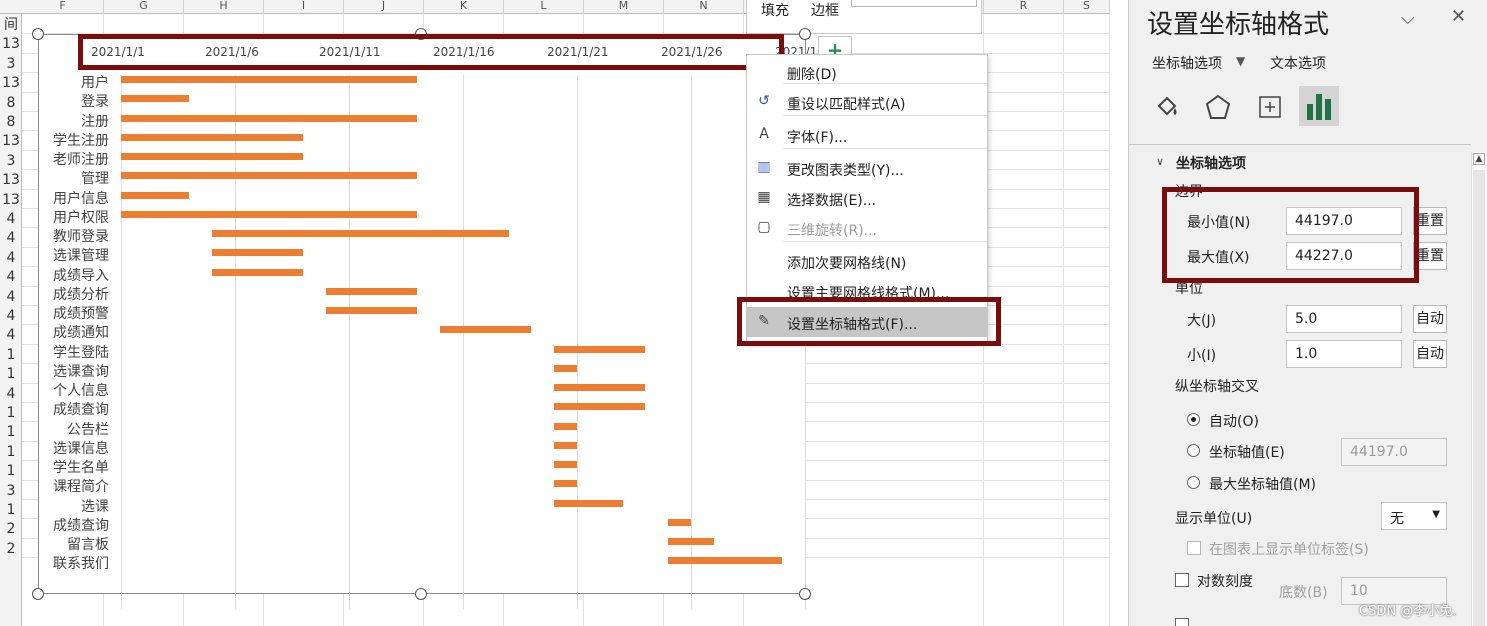  Describe the element at coordinates (1234, 421) in the screenshot. I see `cross-auto-label: 自动(O)` at that location.